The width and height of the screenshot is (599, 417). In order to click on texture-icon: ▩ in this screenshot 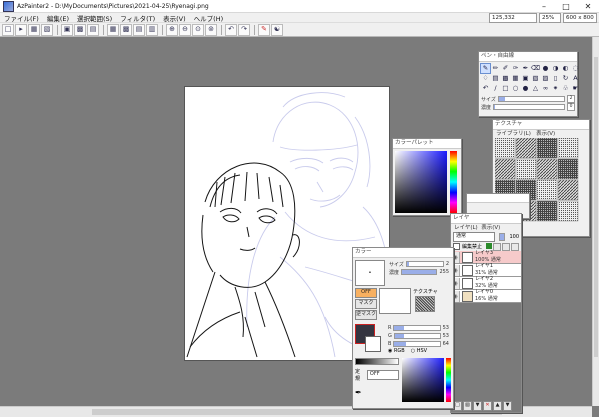, I will do `click(505, 78)`.